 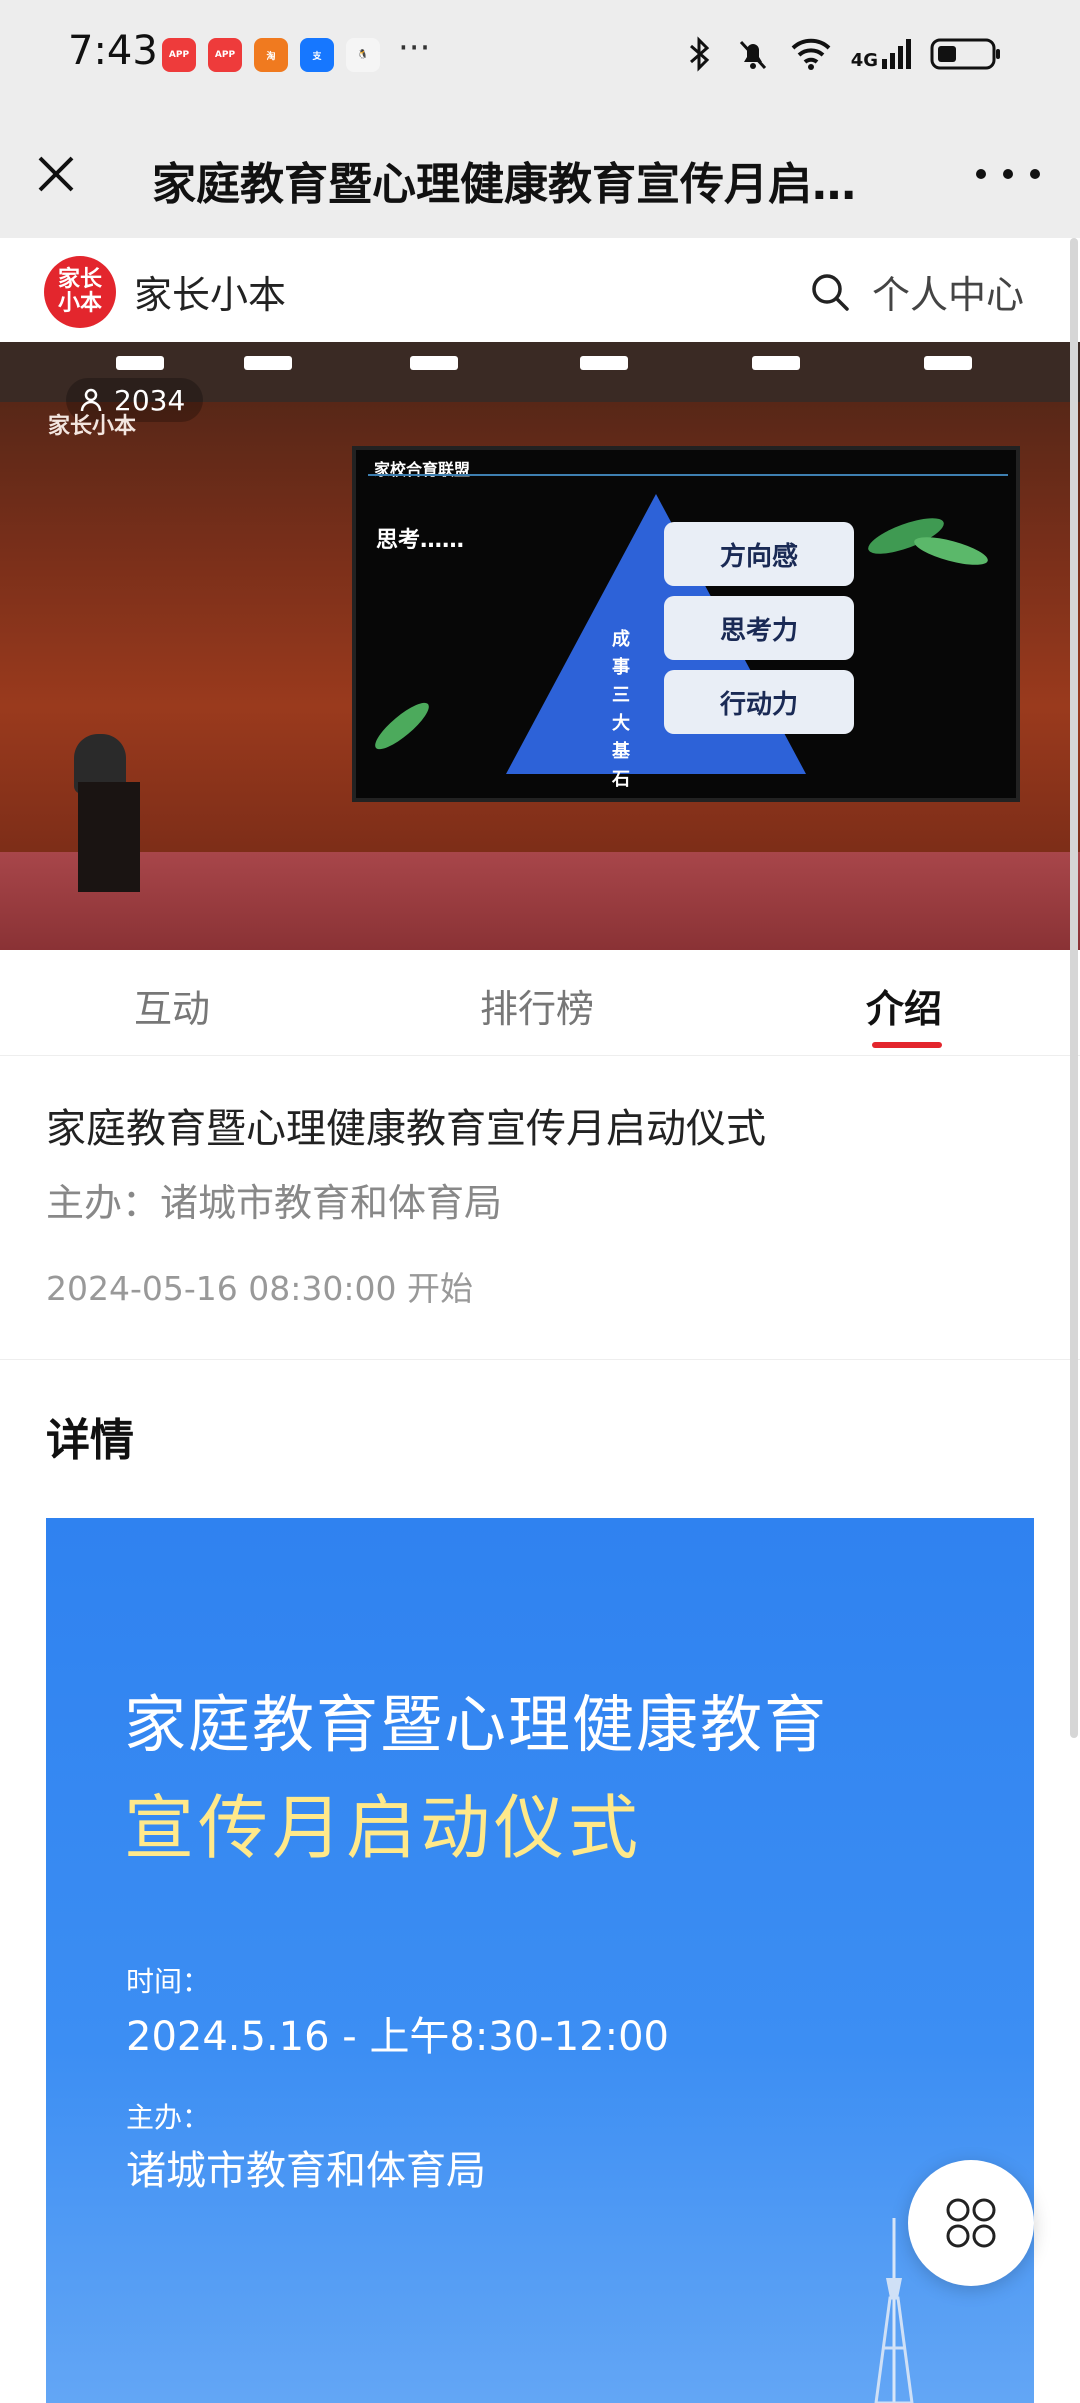 What do you see at coordinates (422, 469) in the screenshot?
I see `screen-header: 家校合育联盟` at bounding box center [422, 469].